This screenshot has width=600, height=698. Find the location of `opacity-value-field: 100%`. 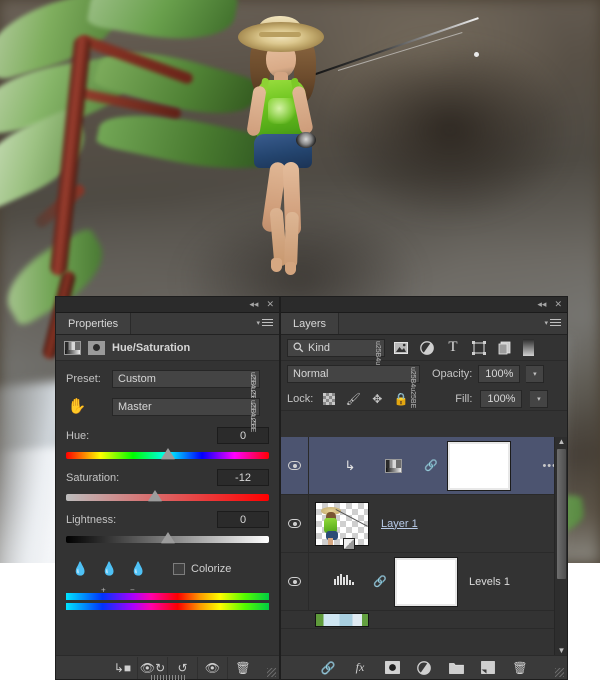

opacity-value-field: 100% is located at coordinates (499, 374).